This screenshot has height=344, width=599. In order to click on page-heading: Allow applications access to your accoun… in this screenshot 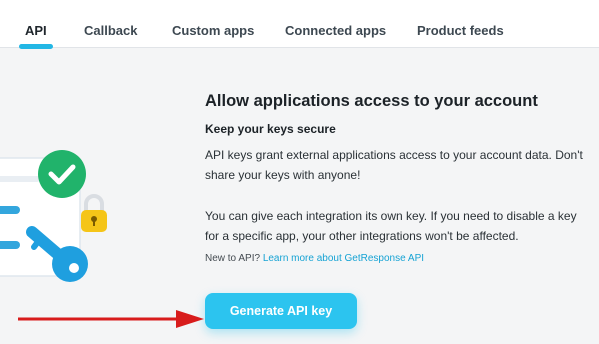, I will do `click(371, 101)`.